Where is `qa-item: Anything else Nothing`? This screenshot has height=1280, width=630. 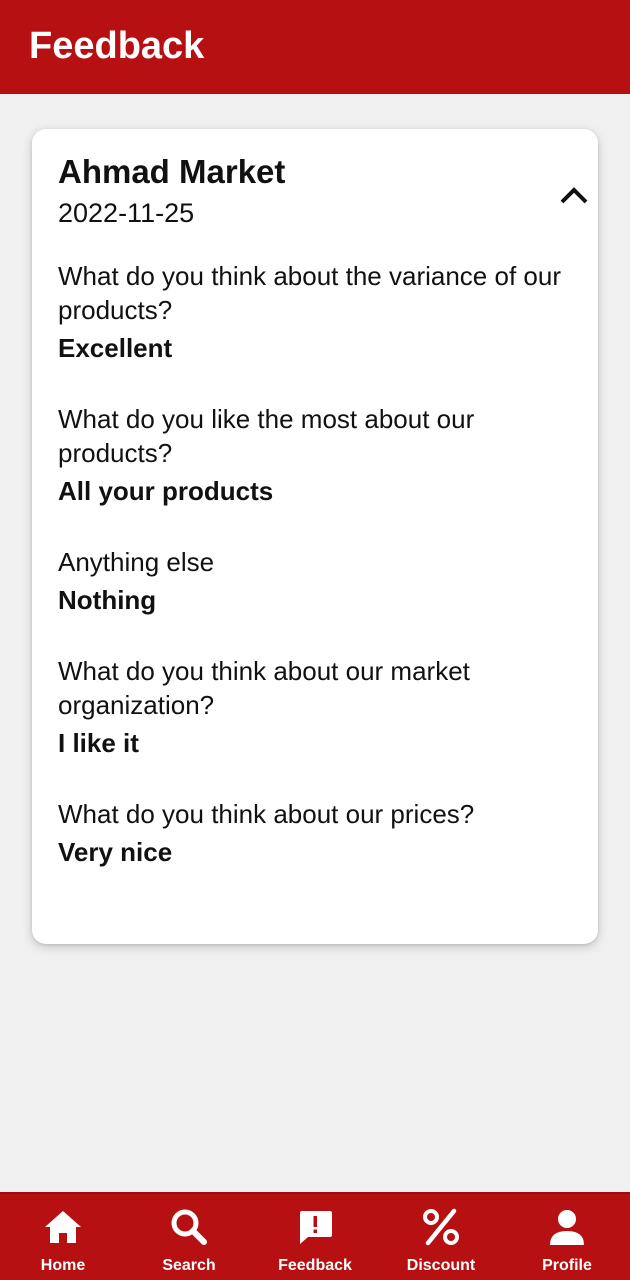
qa-item: Anything else Nothing is located at coordinates (318, 581).